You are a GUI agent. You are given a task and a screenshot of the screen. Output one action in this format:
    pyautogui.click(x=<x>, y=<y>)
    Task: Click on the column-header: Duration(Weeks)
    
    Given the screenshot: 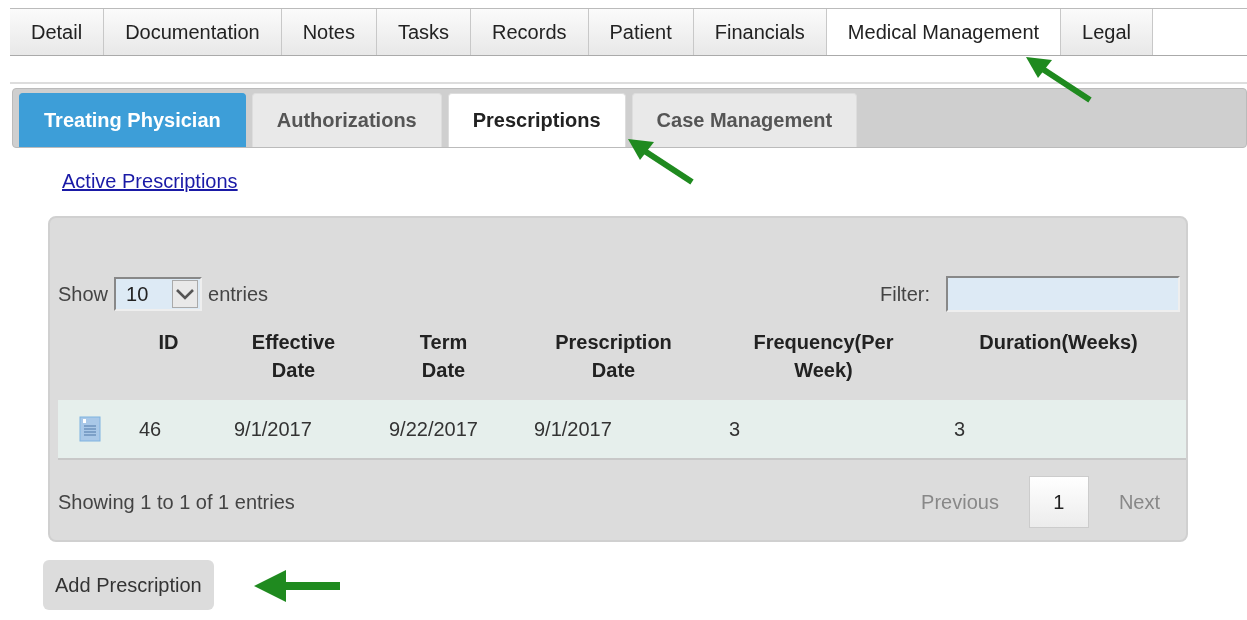 What is the action you would take?
    pyautogui.click(x=1058, y=342)
    